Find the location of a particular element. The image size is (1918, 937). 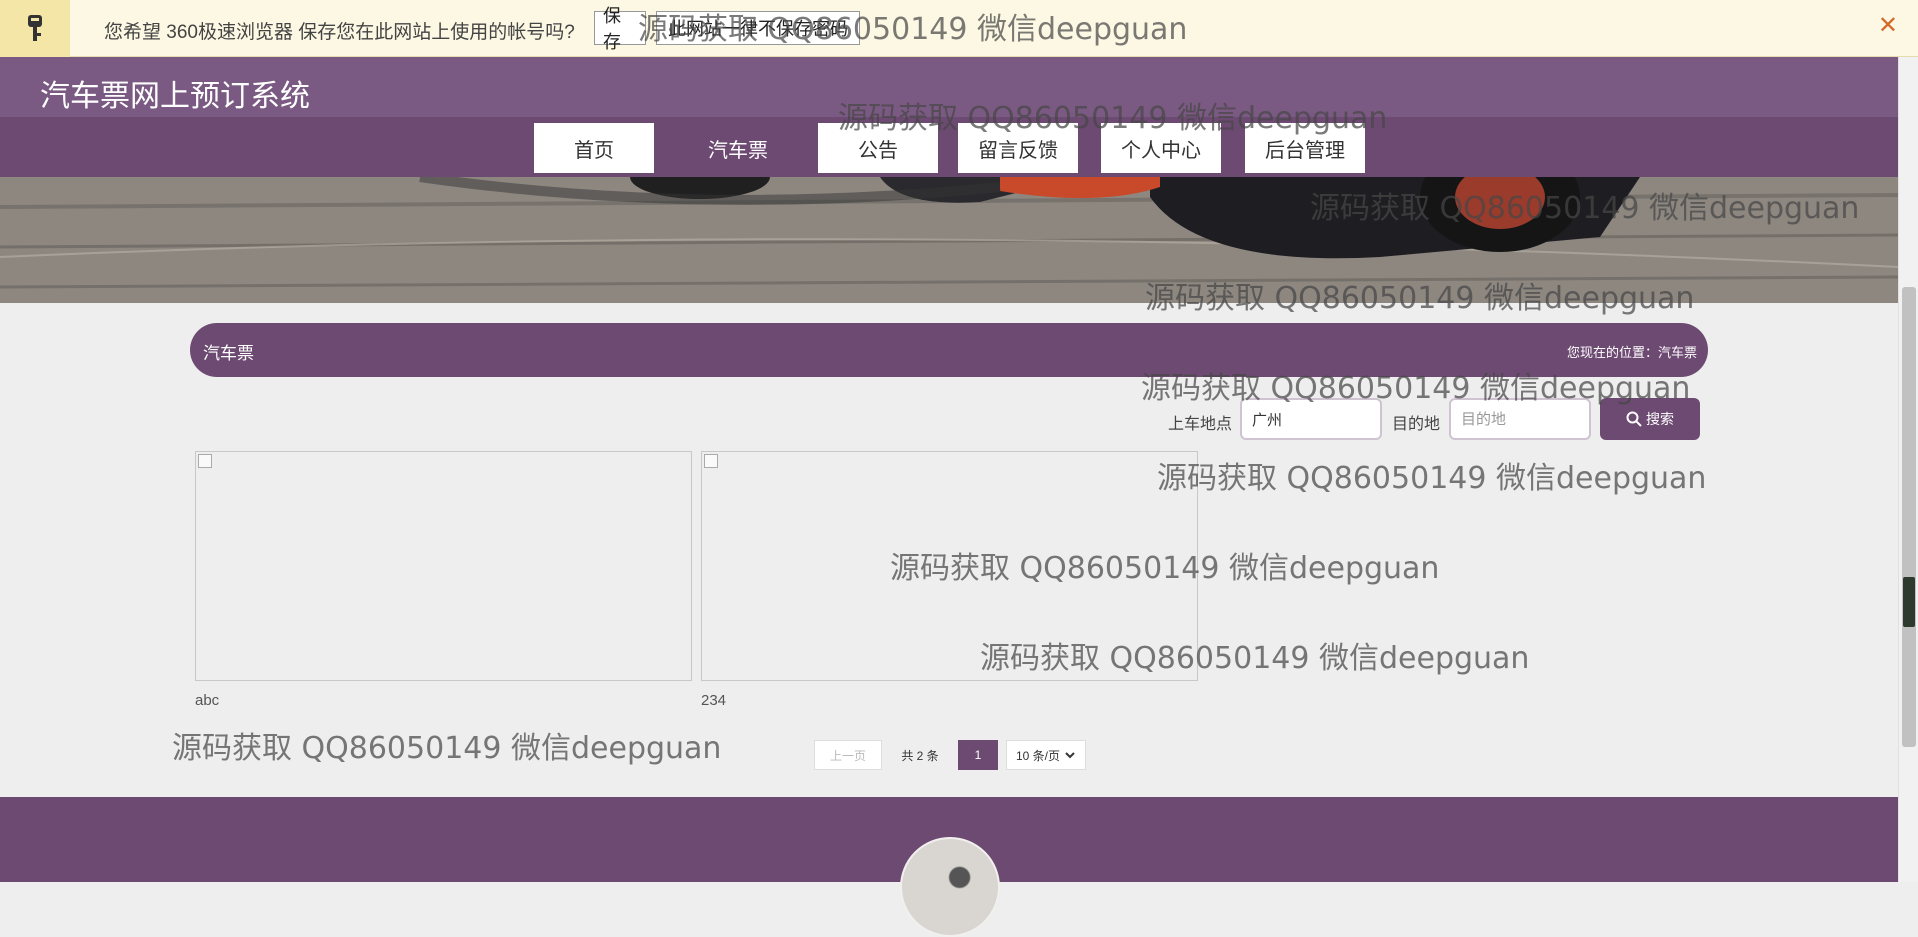

nav-item-home: 首页 is located at coordinates (594, 148).